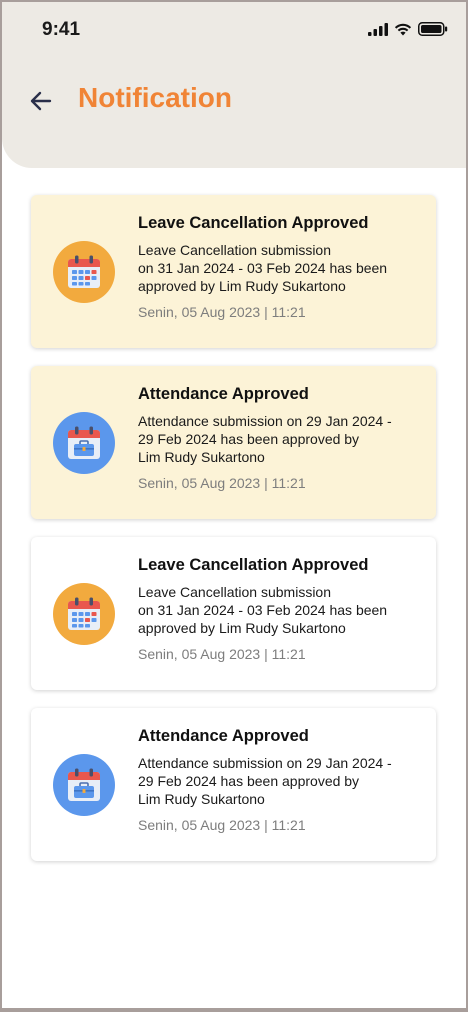 The image size is (468, 1012). Describe the element at coordinates (433, 29) in the screenshot. I see `battery-icon` at that location.